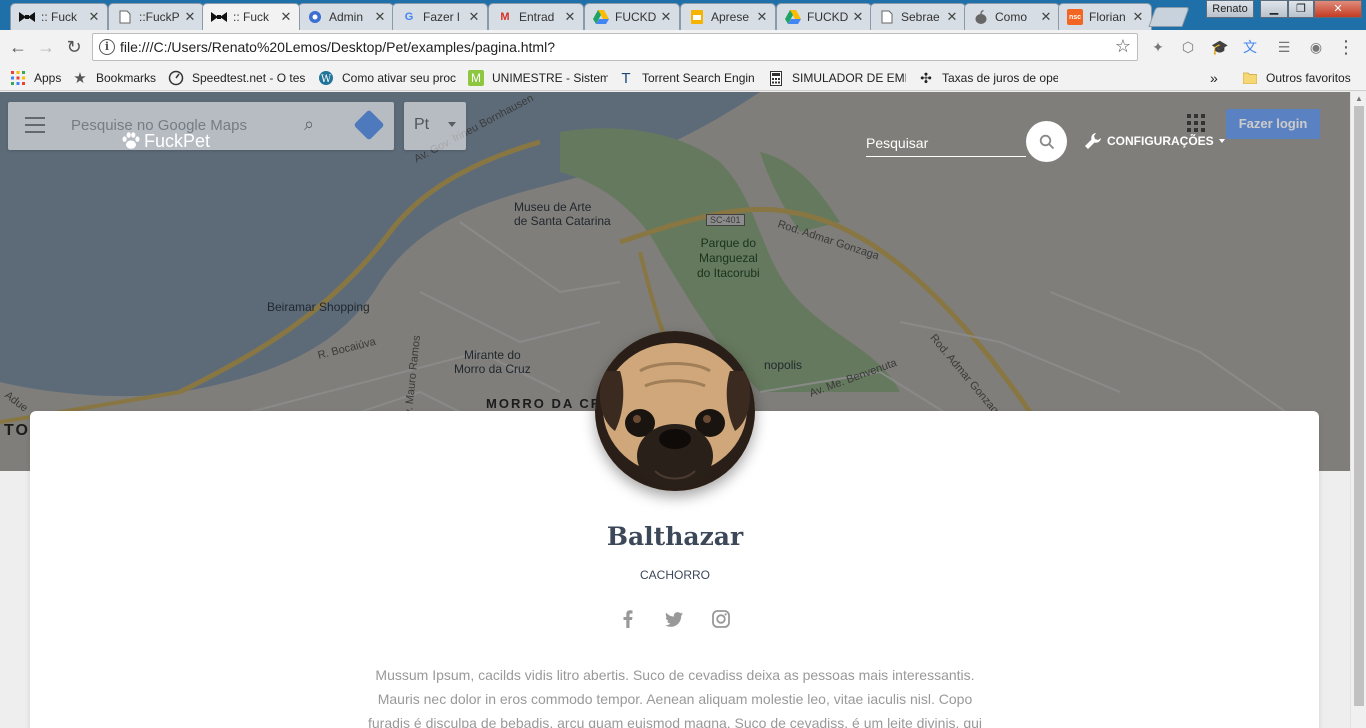 This screenshot has width=1366, height=728. What do you see at coordinates (131, 140) in the screenshot?
I see `paw-icon` at bounding box center [131, 140].